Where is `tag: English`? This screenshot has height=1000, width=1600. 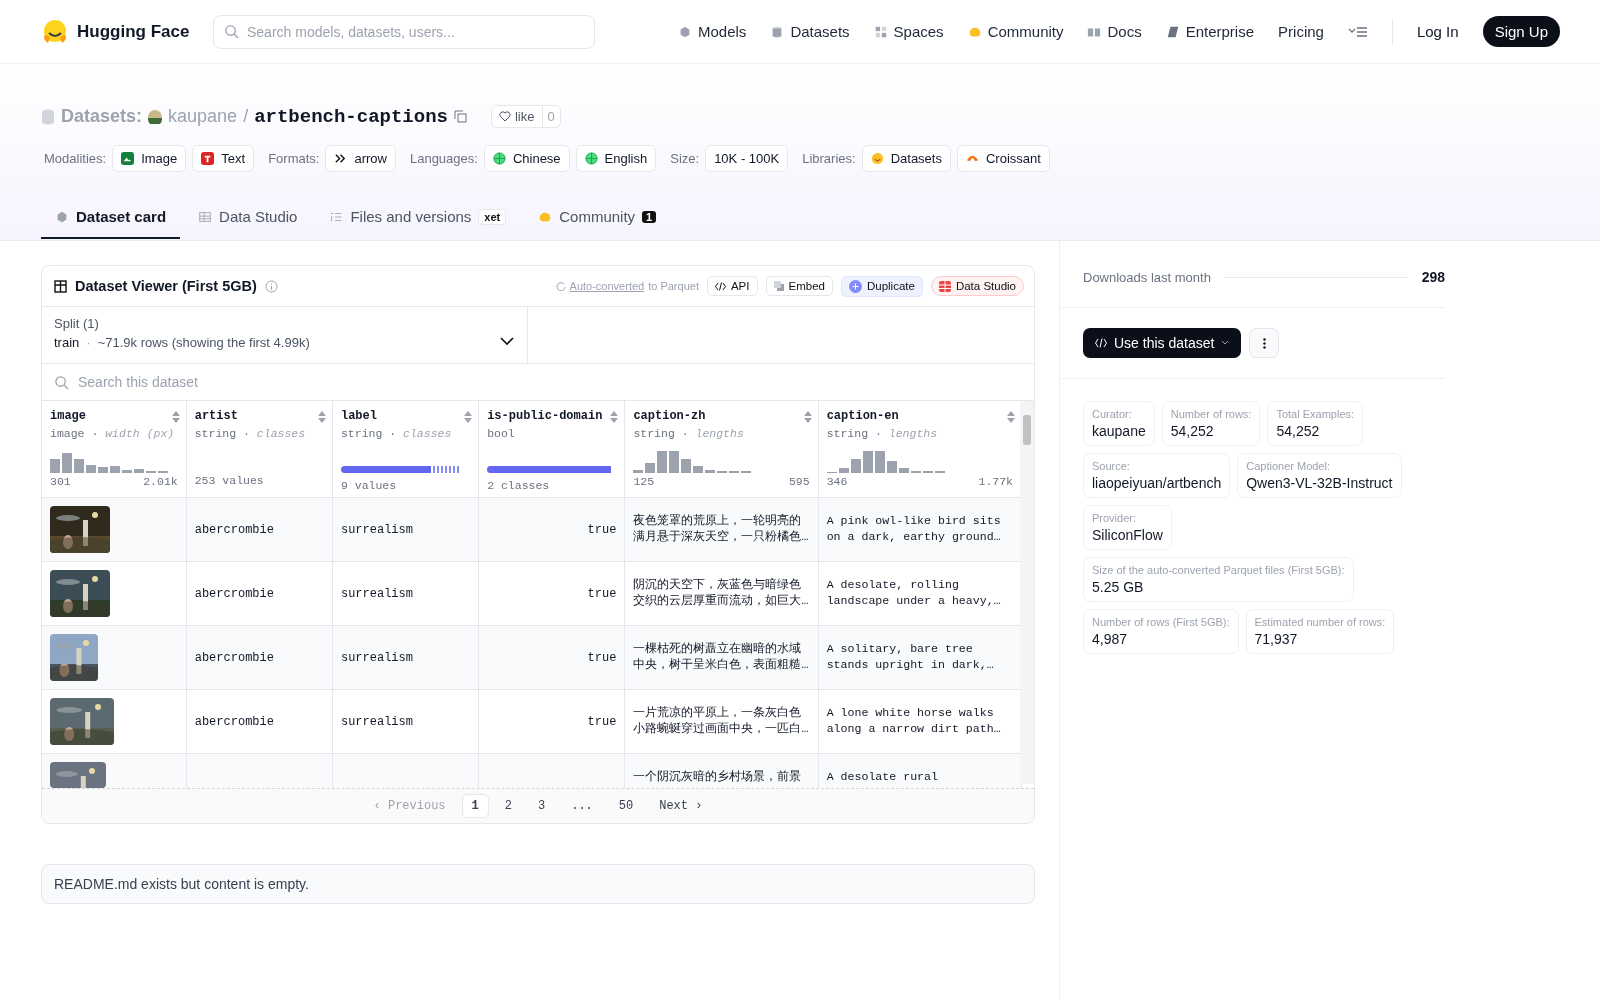
tag: English is located at coordinates (616, 158).